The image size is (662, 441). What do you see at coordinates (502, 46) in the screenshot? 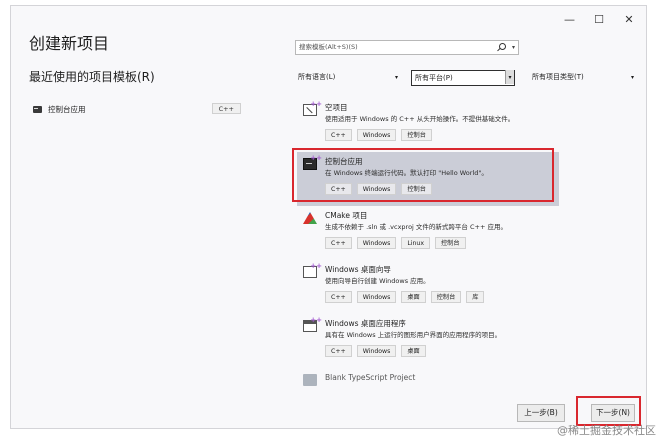
I see `search-icon` at bounding box center [502, 46].